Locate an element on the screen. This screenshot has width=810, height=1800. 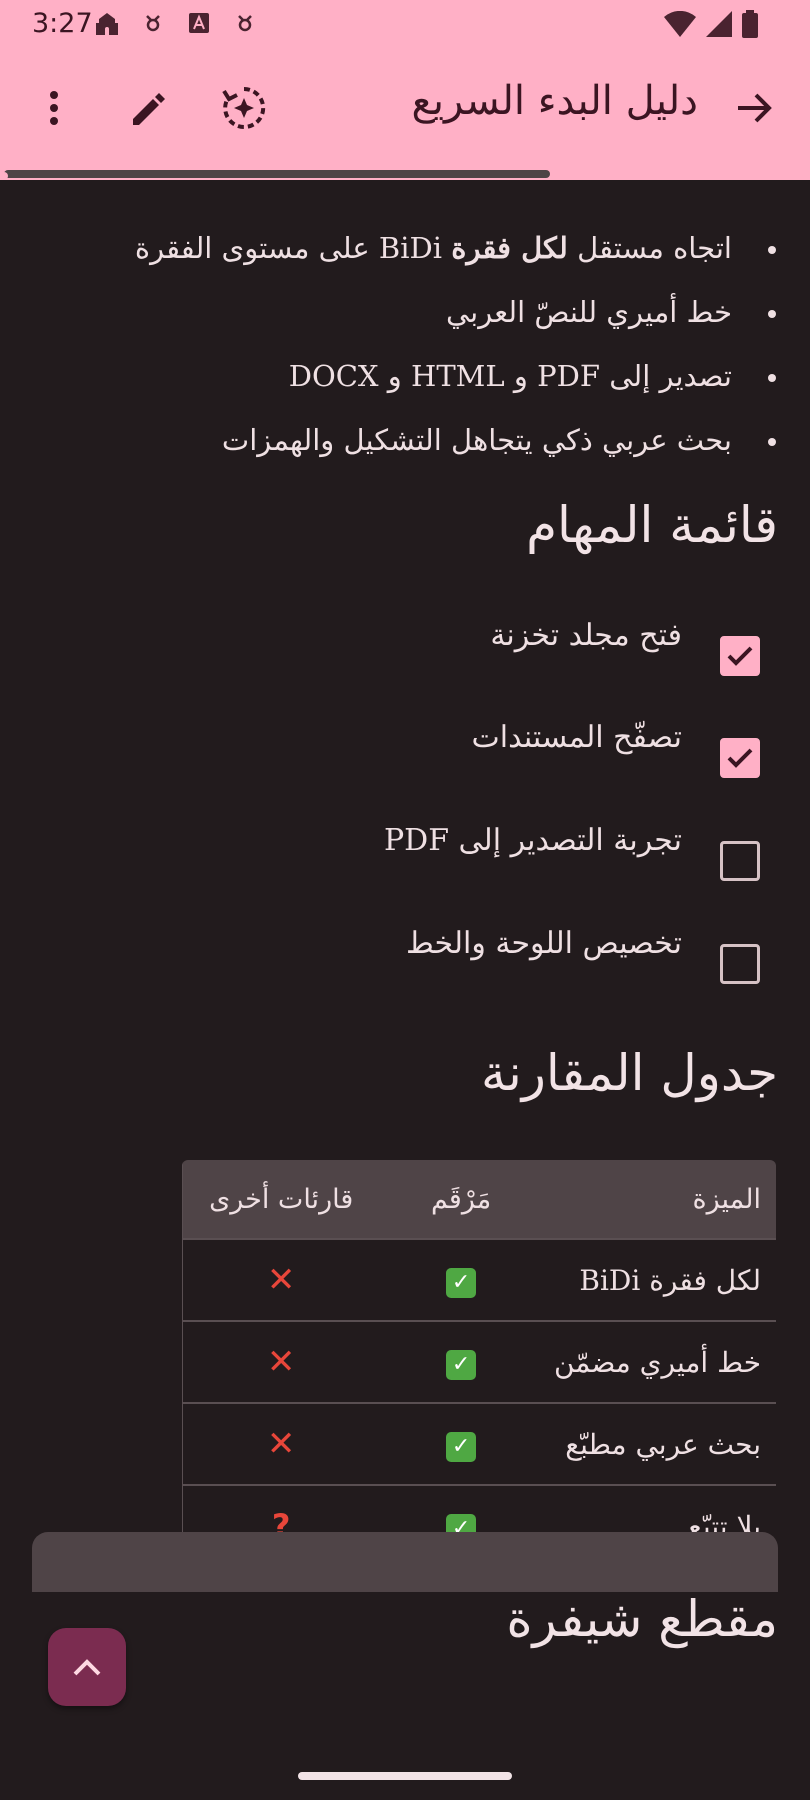
list-item: تصدير إلى PDF و HTML و DOCX is located at coordinates (400, 376).